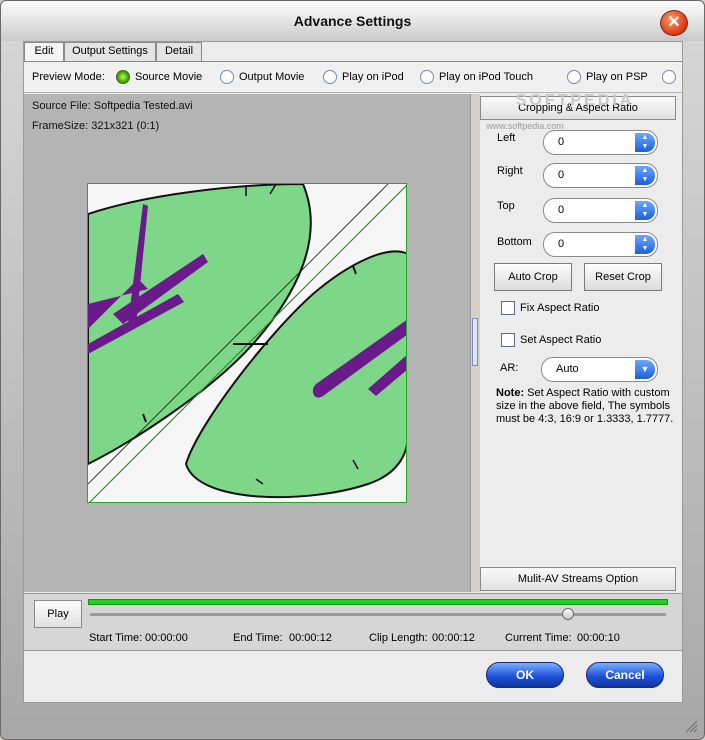 This screenshot has height=740, width=705. What do you see at coordinates (310, 638) in the screenshot?
I see `end-time-value: 00:00:12` at bounding box center [310, 638].